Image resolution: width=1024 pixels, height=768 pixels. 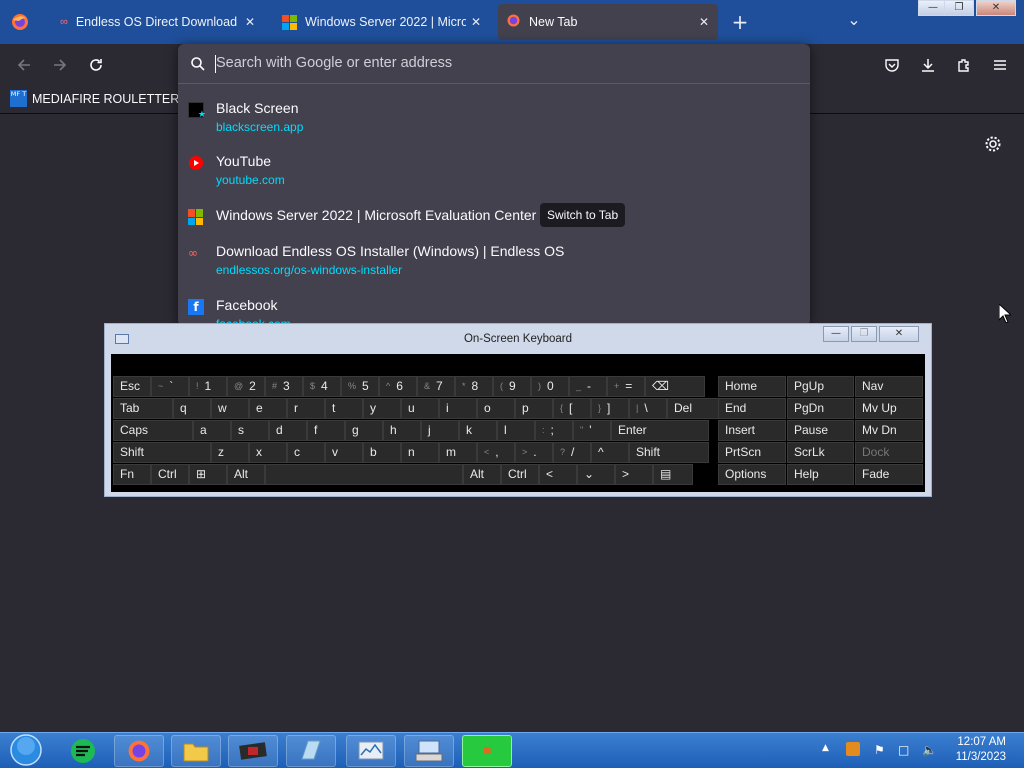 I want to click on key-0-6: % 5, so click(x=360, y=386).